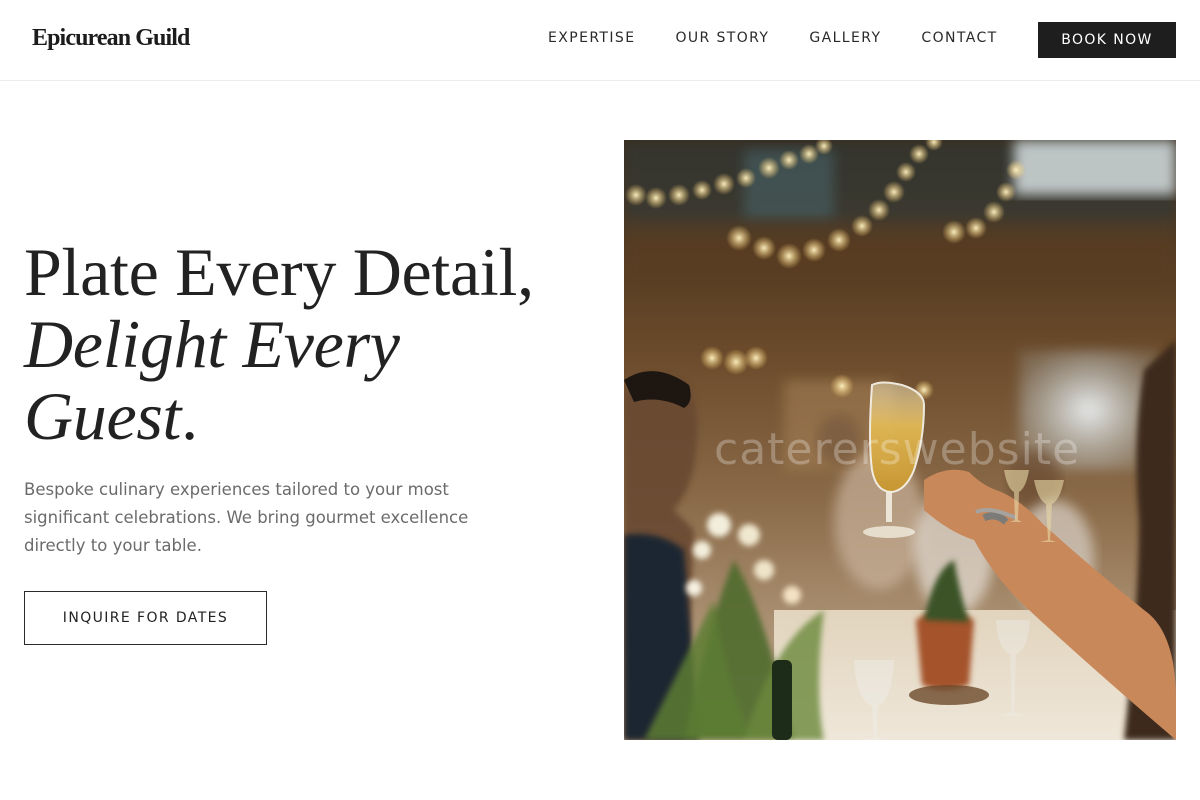 Image resolution: width=1200 pixels, height=800 pixels. Describe the element at coordinates (103, 416) in the screenshot. I see `headline-line-3-text: Guest` at that location.